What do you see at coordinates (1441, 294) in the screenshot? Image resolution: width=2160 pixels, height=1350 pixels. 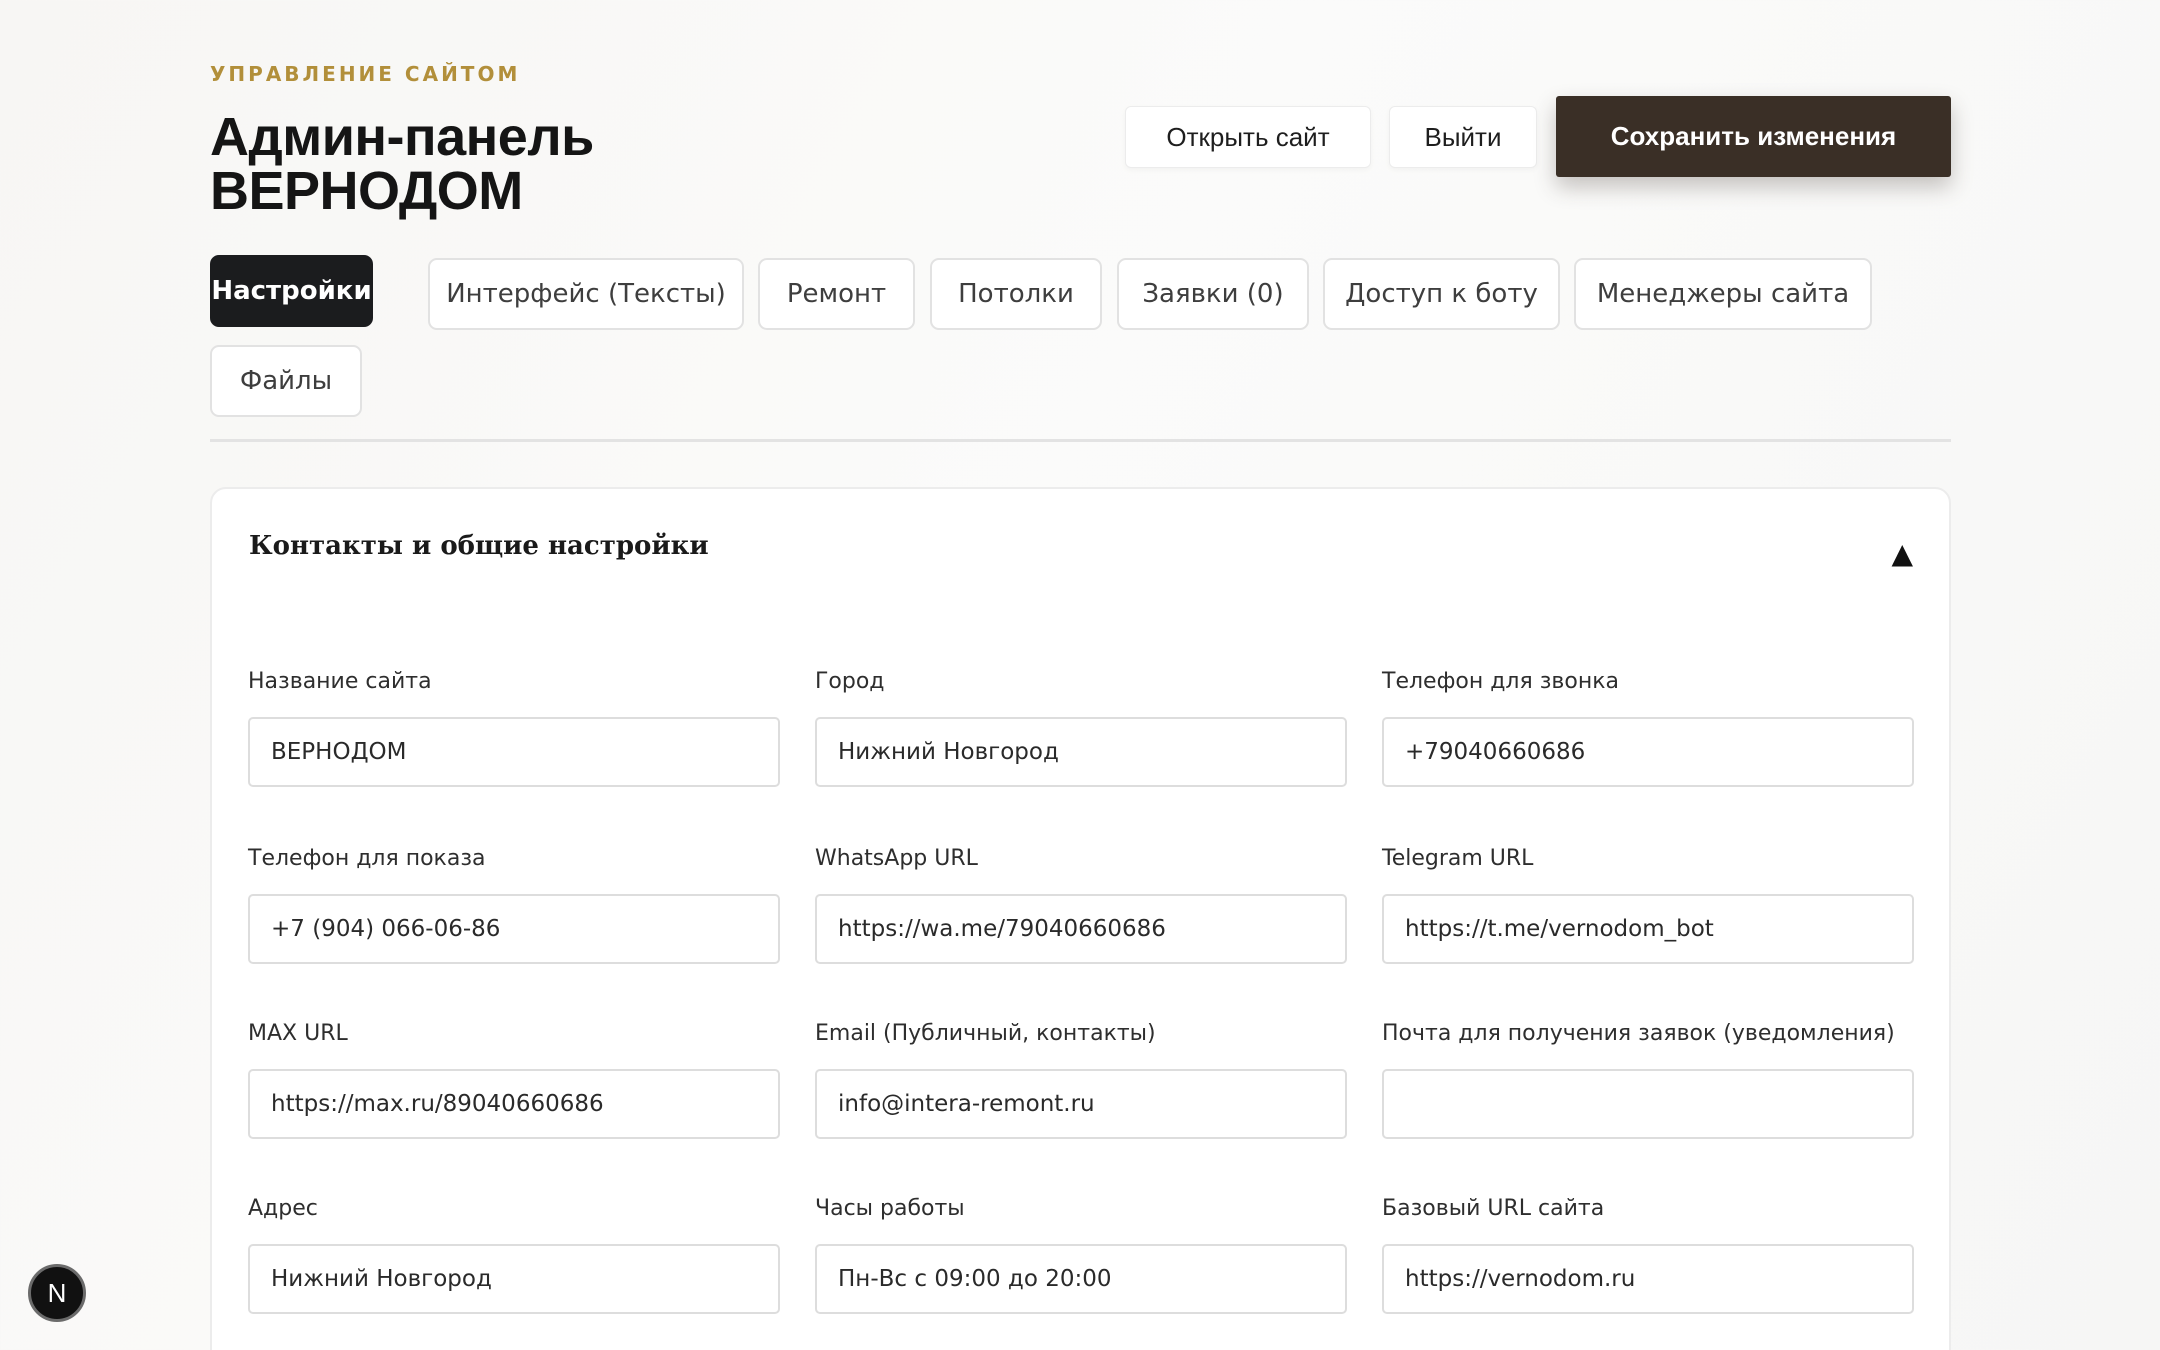 I see `tab-bot-access: Доступ к боту` at bounding box center [1441, 294].